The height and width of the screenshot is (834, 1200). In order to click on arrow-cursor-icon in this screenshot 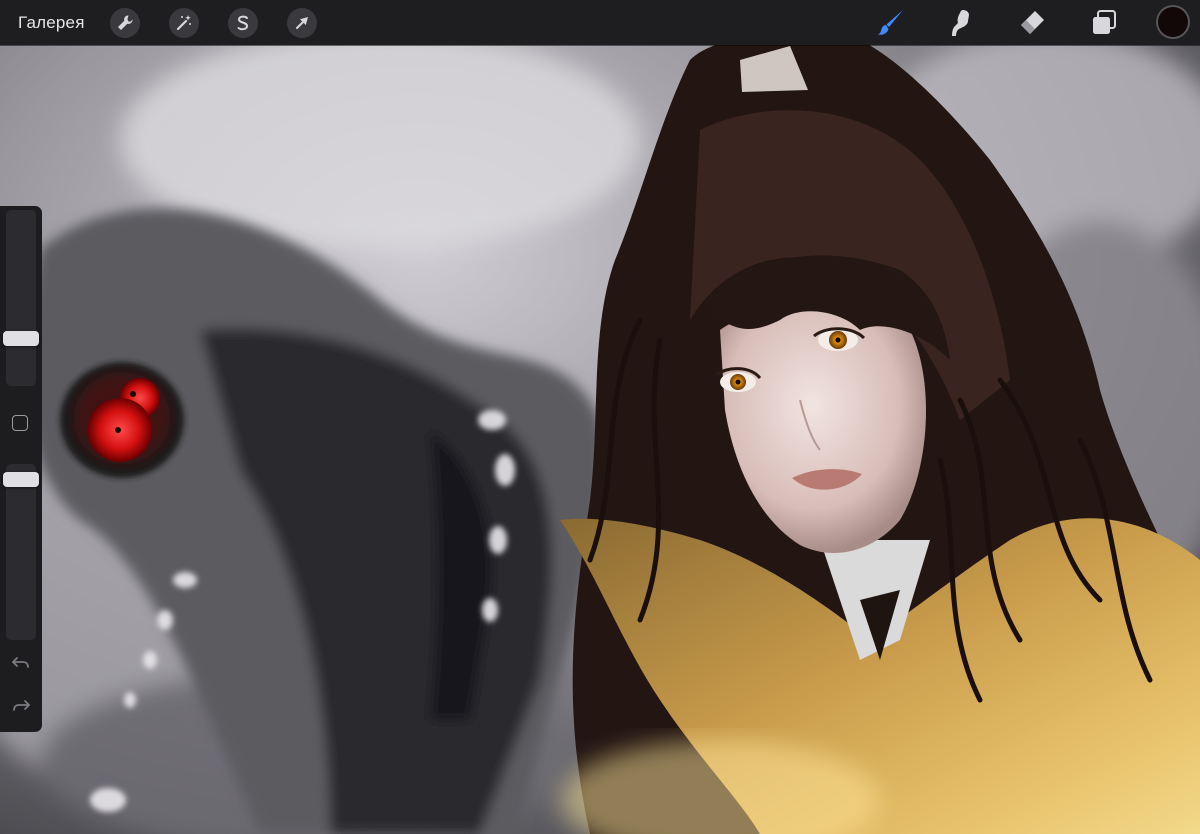, I will do `click(302, 23)`.